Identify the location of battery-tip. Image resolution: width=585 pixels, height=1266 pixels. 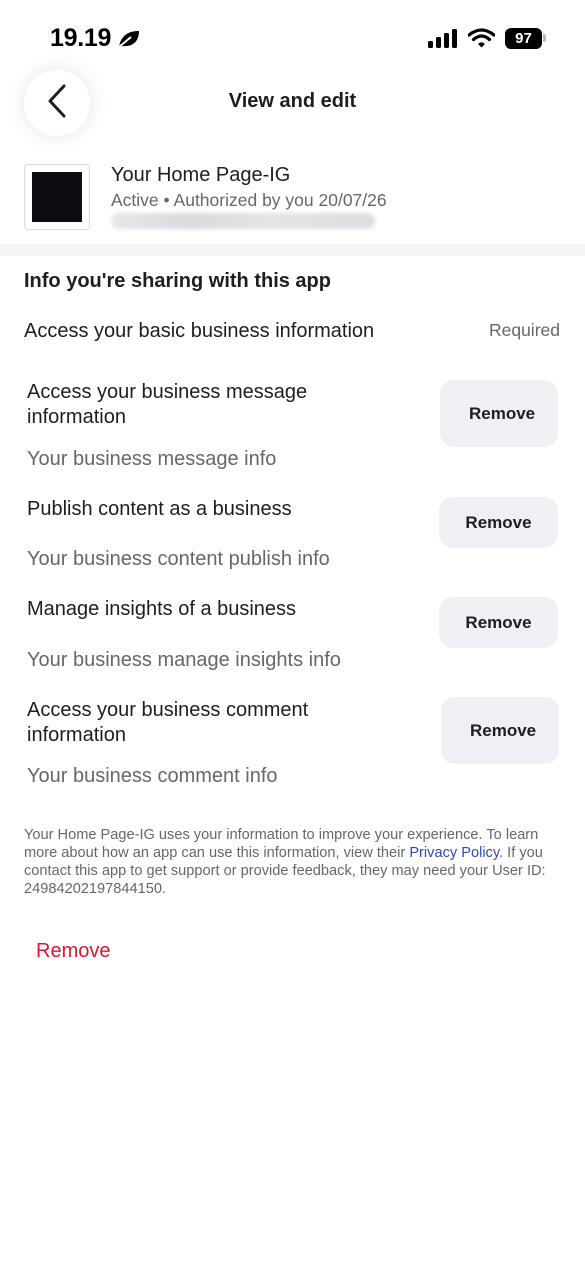
(544, 38).